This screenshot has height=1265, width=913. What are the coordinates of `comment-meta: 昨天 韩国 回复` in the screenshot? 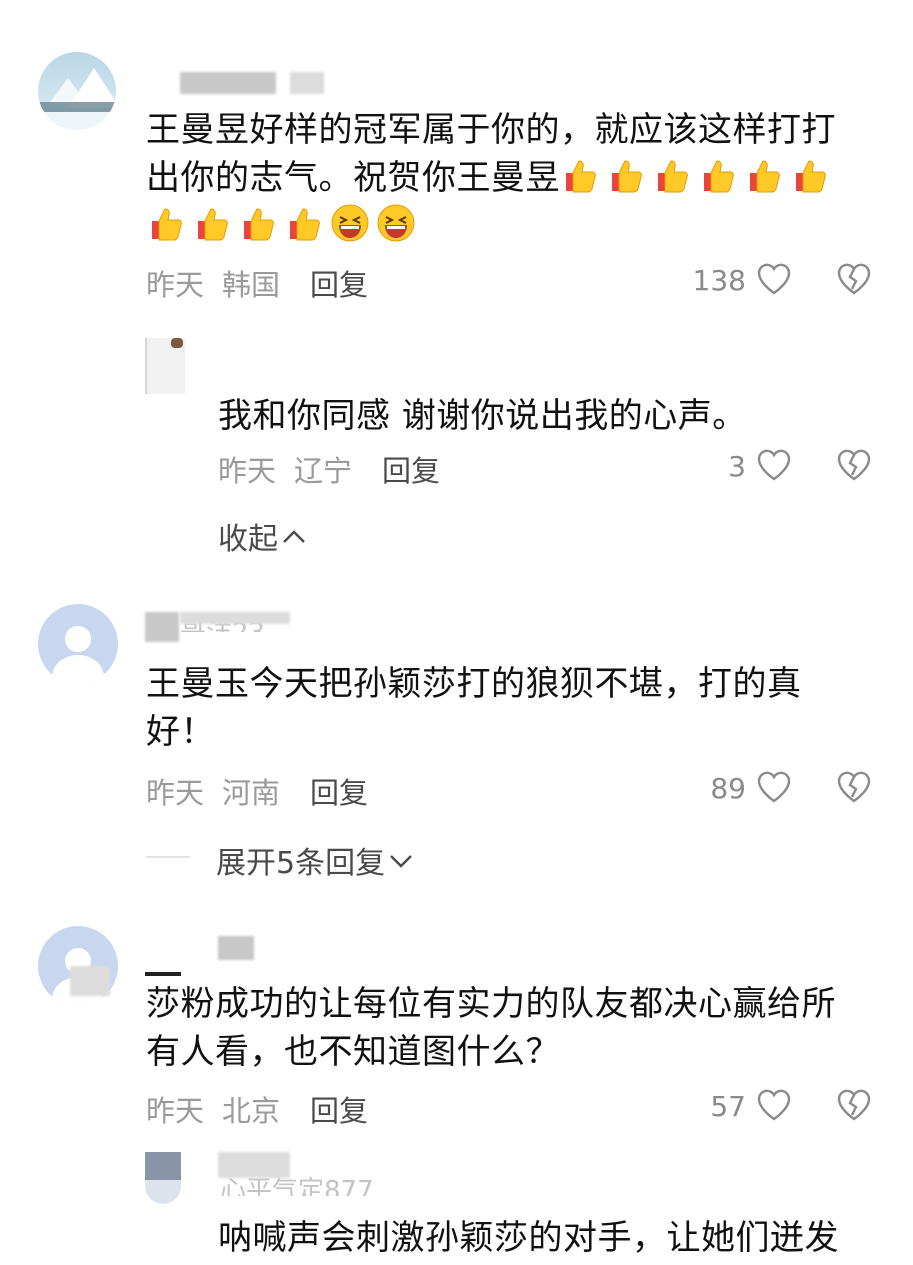 It's located at (257, 283).